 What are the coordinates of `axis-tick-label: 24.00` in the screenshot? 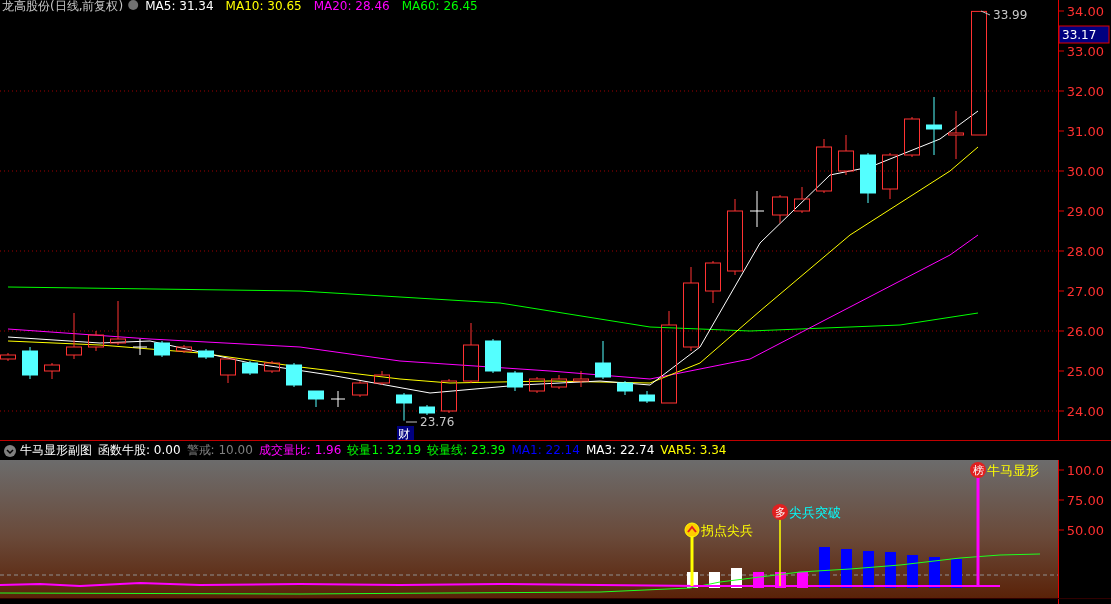 It's located at (1085, 411).